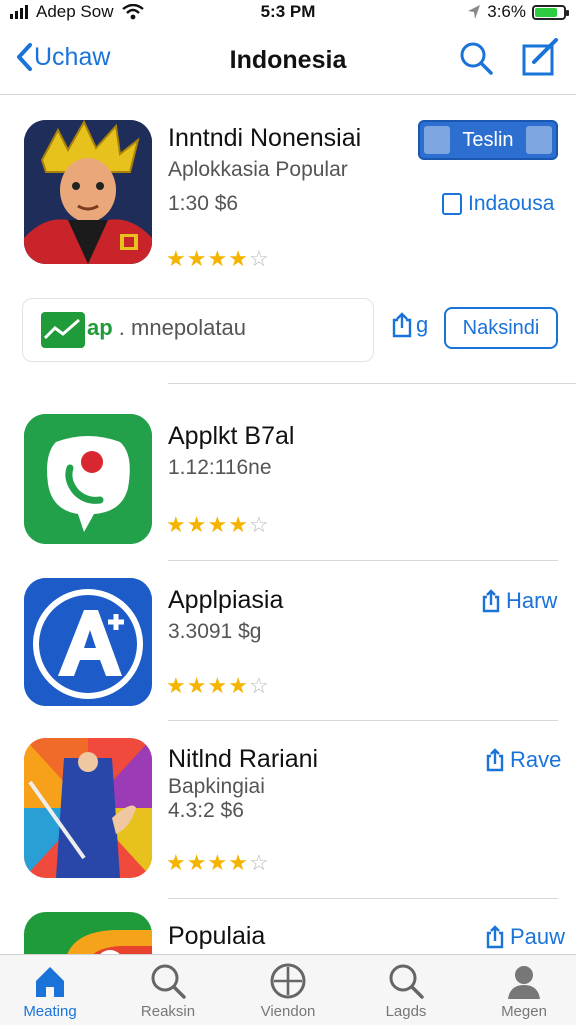  Describe the element at coordinates (546, 12) in the screenshot. I see `battery-fill` at that location.